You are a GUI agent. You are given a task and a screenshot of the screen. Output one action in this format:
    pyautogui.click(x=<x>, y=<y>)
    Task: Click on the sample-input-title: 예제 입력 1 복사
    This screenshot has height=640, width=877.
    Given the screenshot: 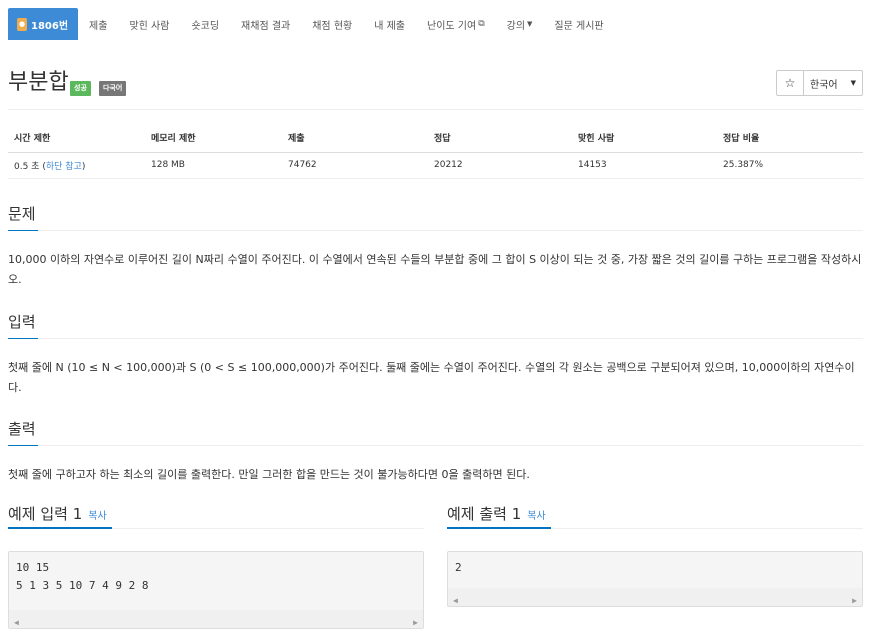 What is the action you would take?
    pyautogui.click(x=216, y=516)
    